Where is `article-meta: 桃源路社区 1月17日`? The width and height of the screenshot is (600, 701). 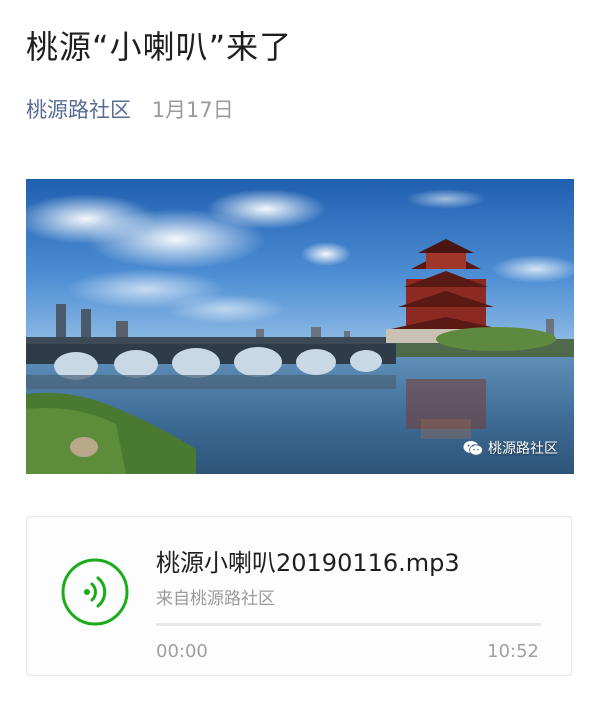
article-meta: 桃源路社区 1月17日 is located at coordinates (130, 109).